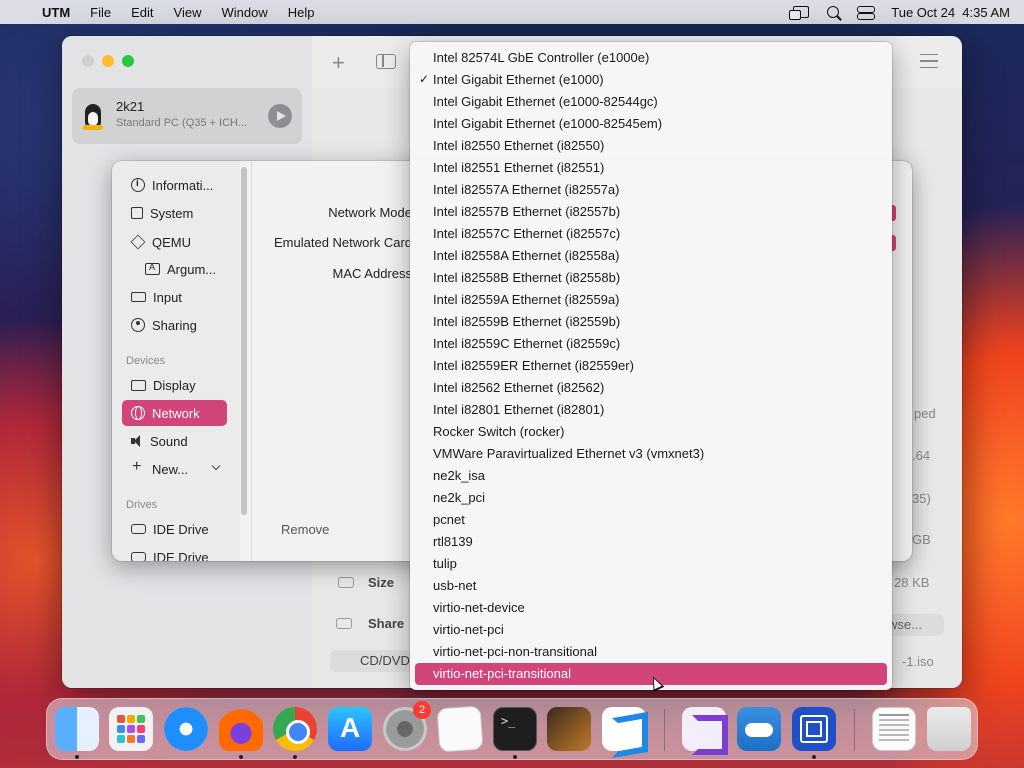  I want to click on menu-edit: Edit, so click(142, 12).